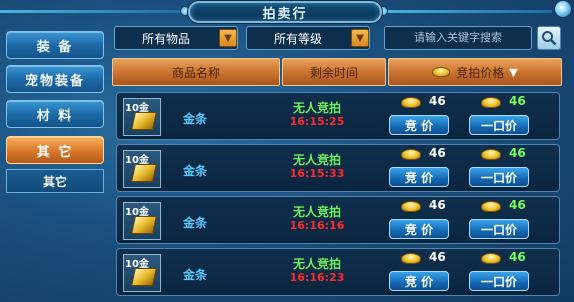  I want to click on header-bid-price: 竞拍价格 ▼, so click(475, 72).